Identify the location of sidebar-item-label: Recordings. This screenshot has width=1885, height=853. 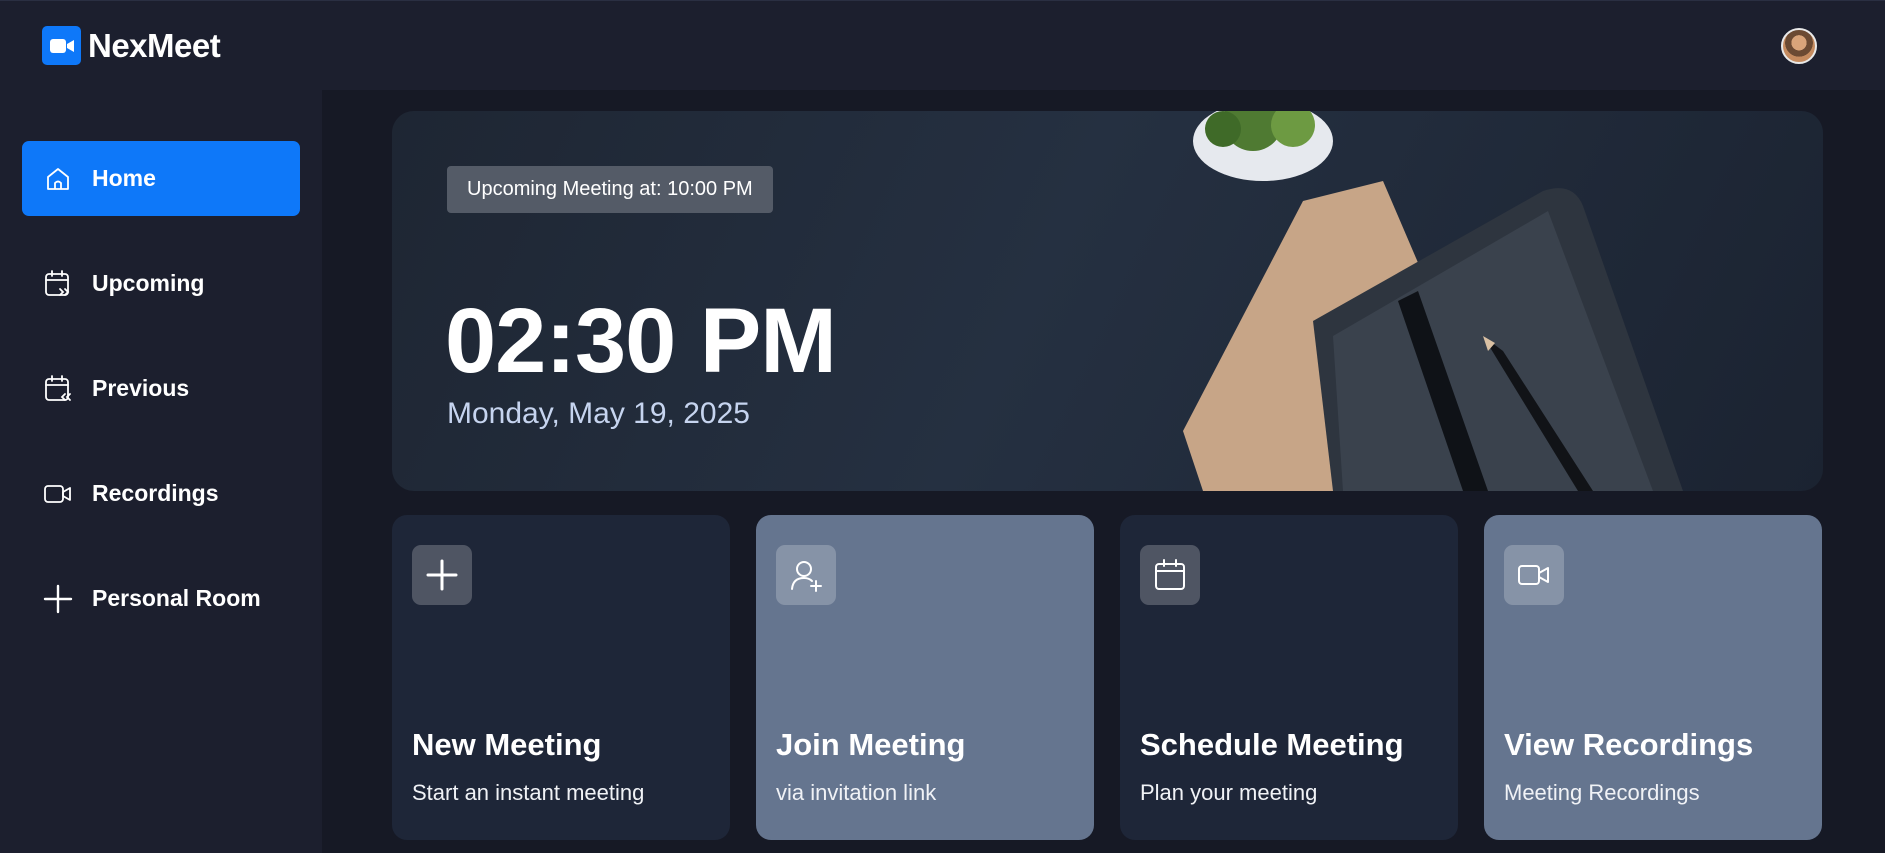
(155, 493).